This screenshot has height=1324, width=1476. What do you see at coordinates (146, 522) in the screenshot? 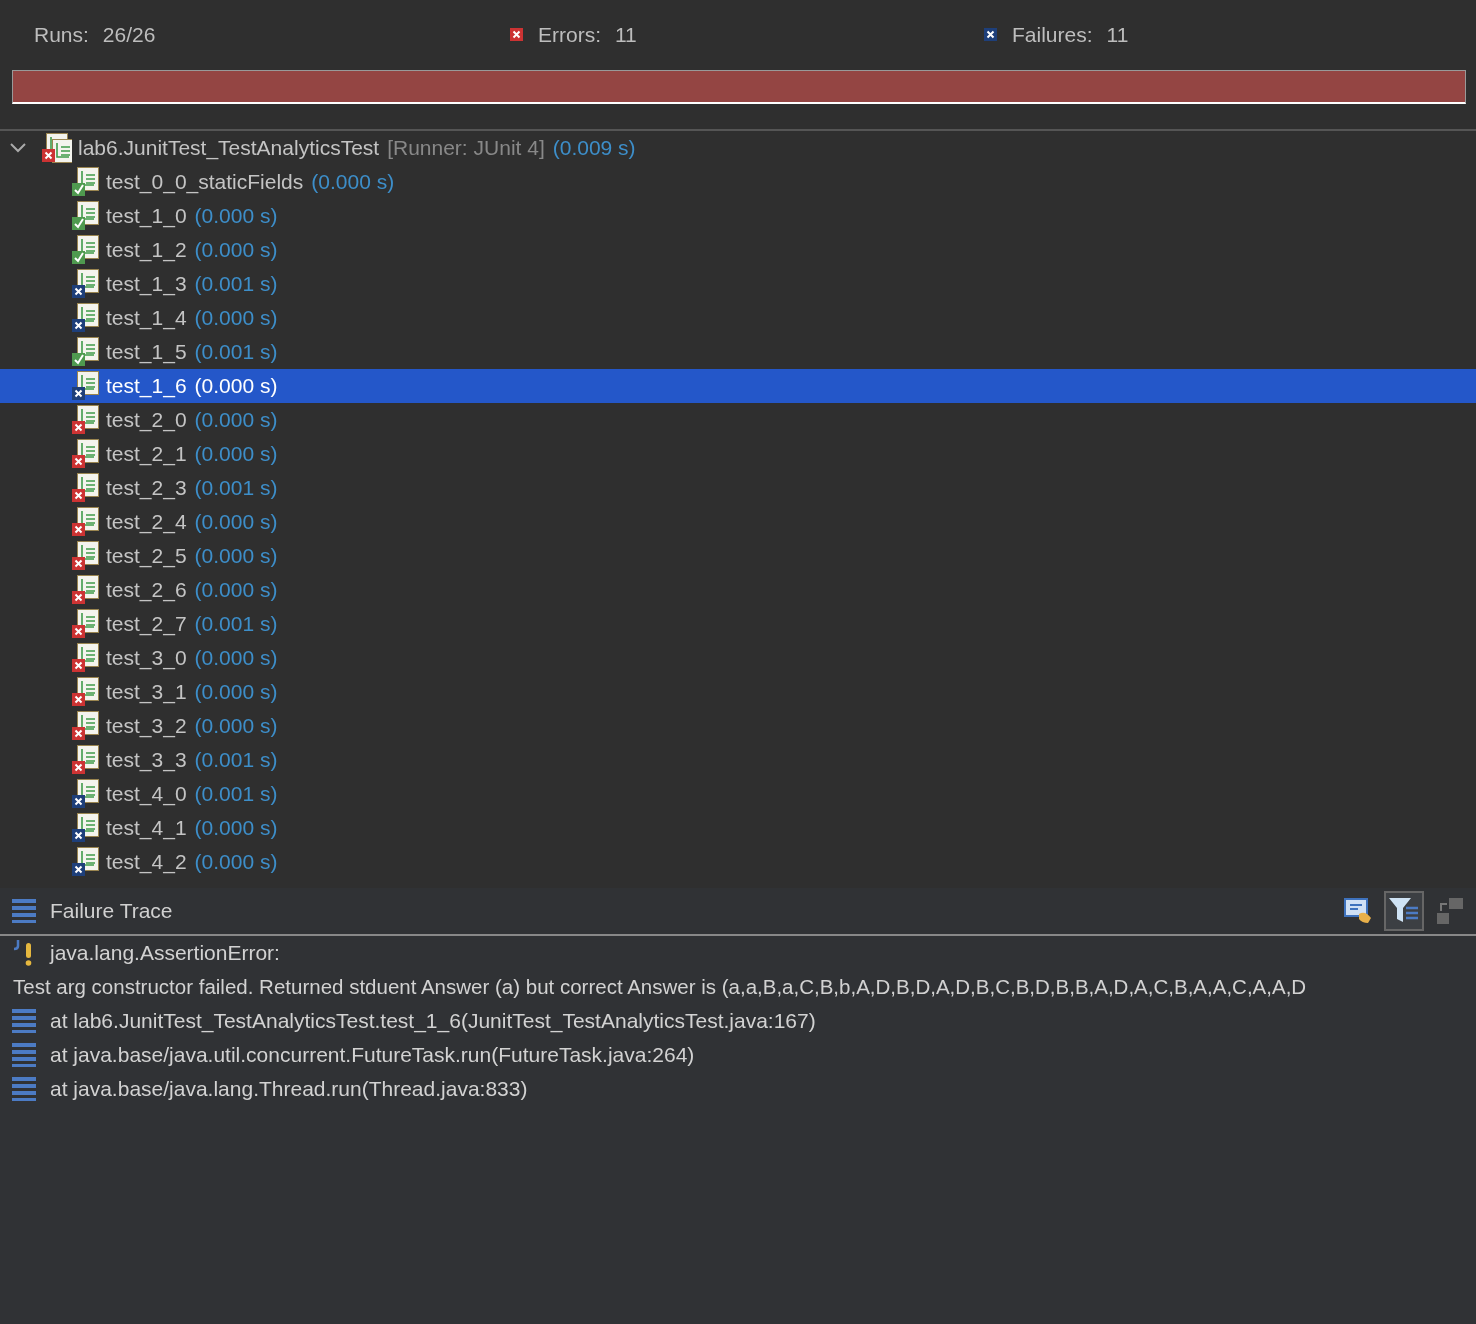
I see `test-name: test_2_4` at bounding box center [146, 522].